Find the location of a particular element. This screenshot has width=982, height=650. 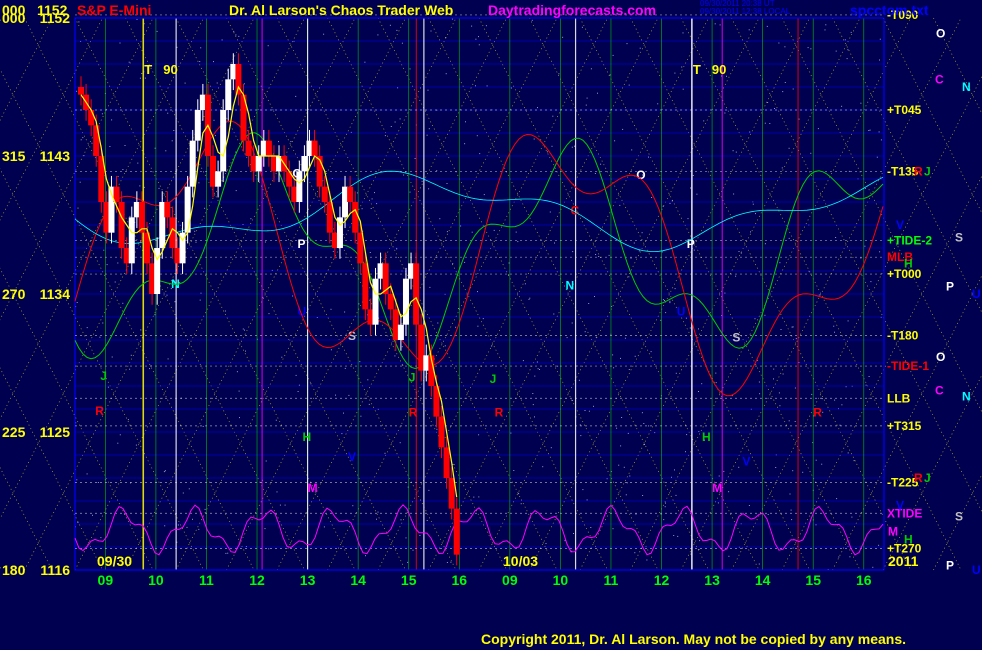

header-file: spcctom.txt is located at coordinates (889, 10).